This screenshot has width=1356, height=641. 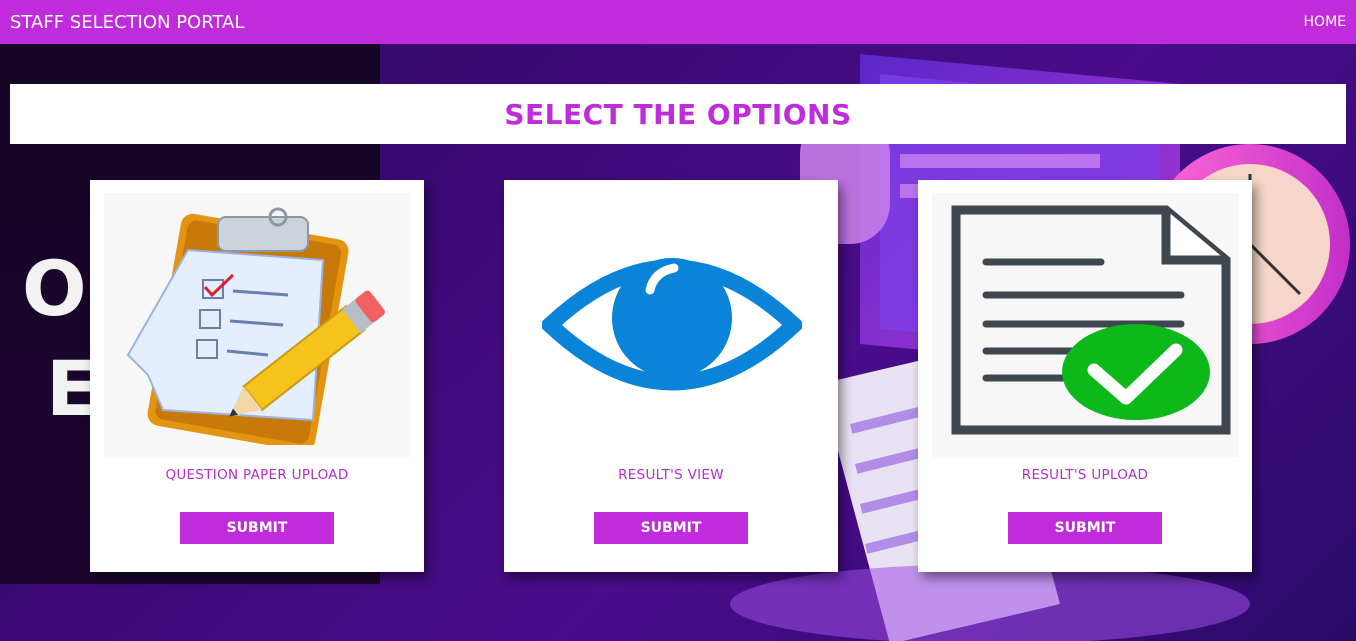 What do you see at coordinates (55, 288) in the screenshot?
I see `background-letter: O` at bounding box center [55, 288].